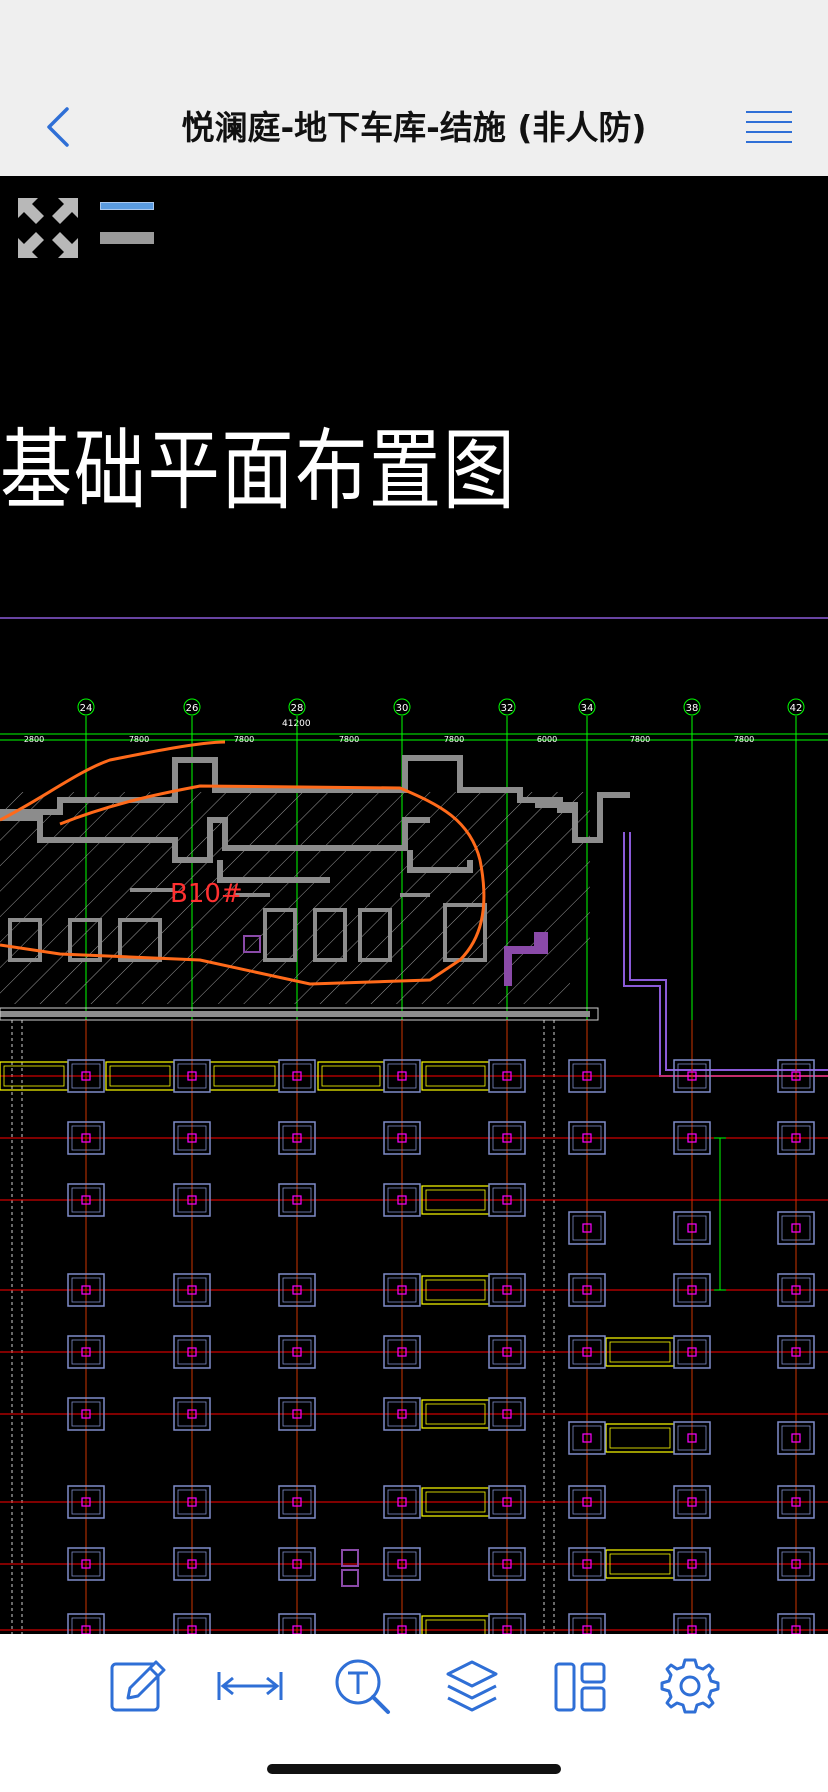  I want to click on grid-axis-label: 34, so click(587, 708).